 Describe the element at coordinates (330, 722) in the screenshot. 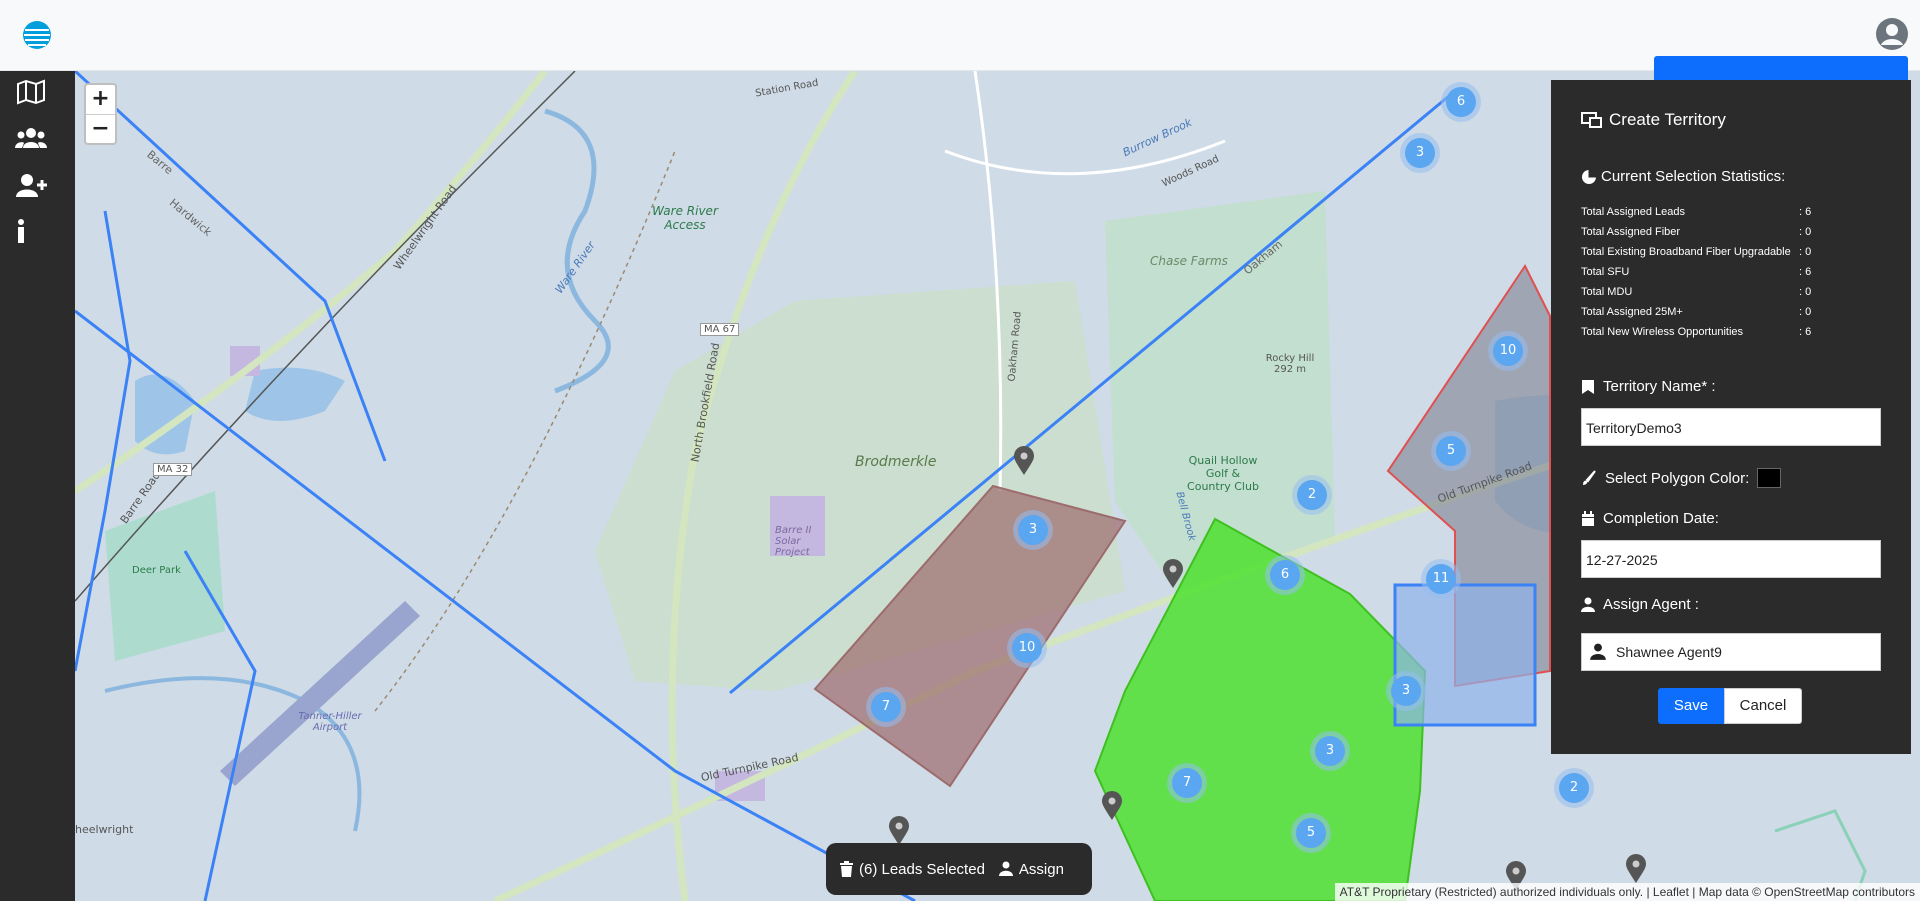

I see `map-label-tanner-hiller: Tanner-Hiller Airport` at that location.